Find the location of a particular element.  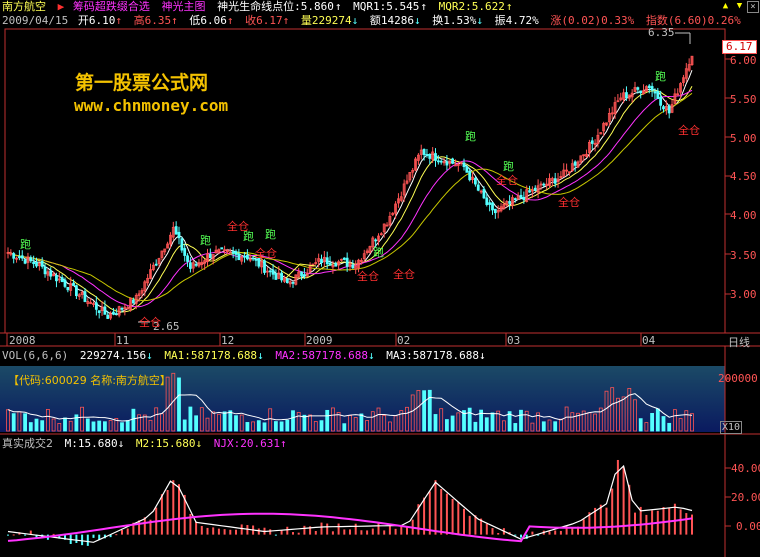

osc-m: M:15.680 is located at coordinates (91, 443).